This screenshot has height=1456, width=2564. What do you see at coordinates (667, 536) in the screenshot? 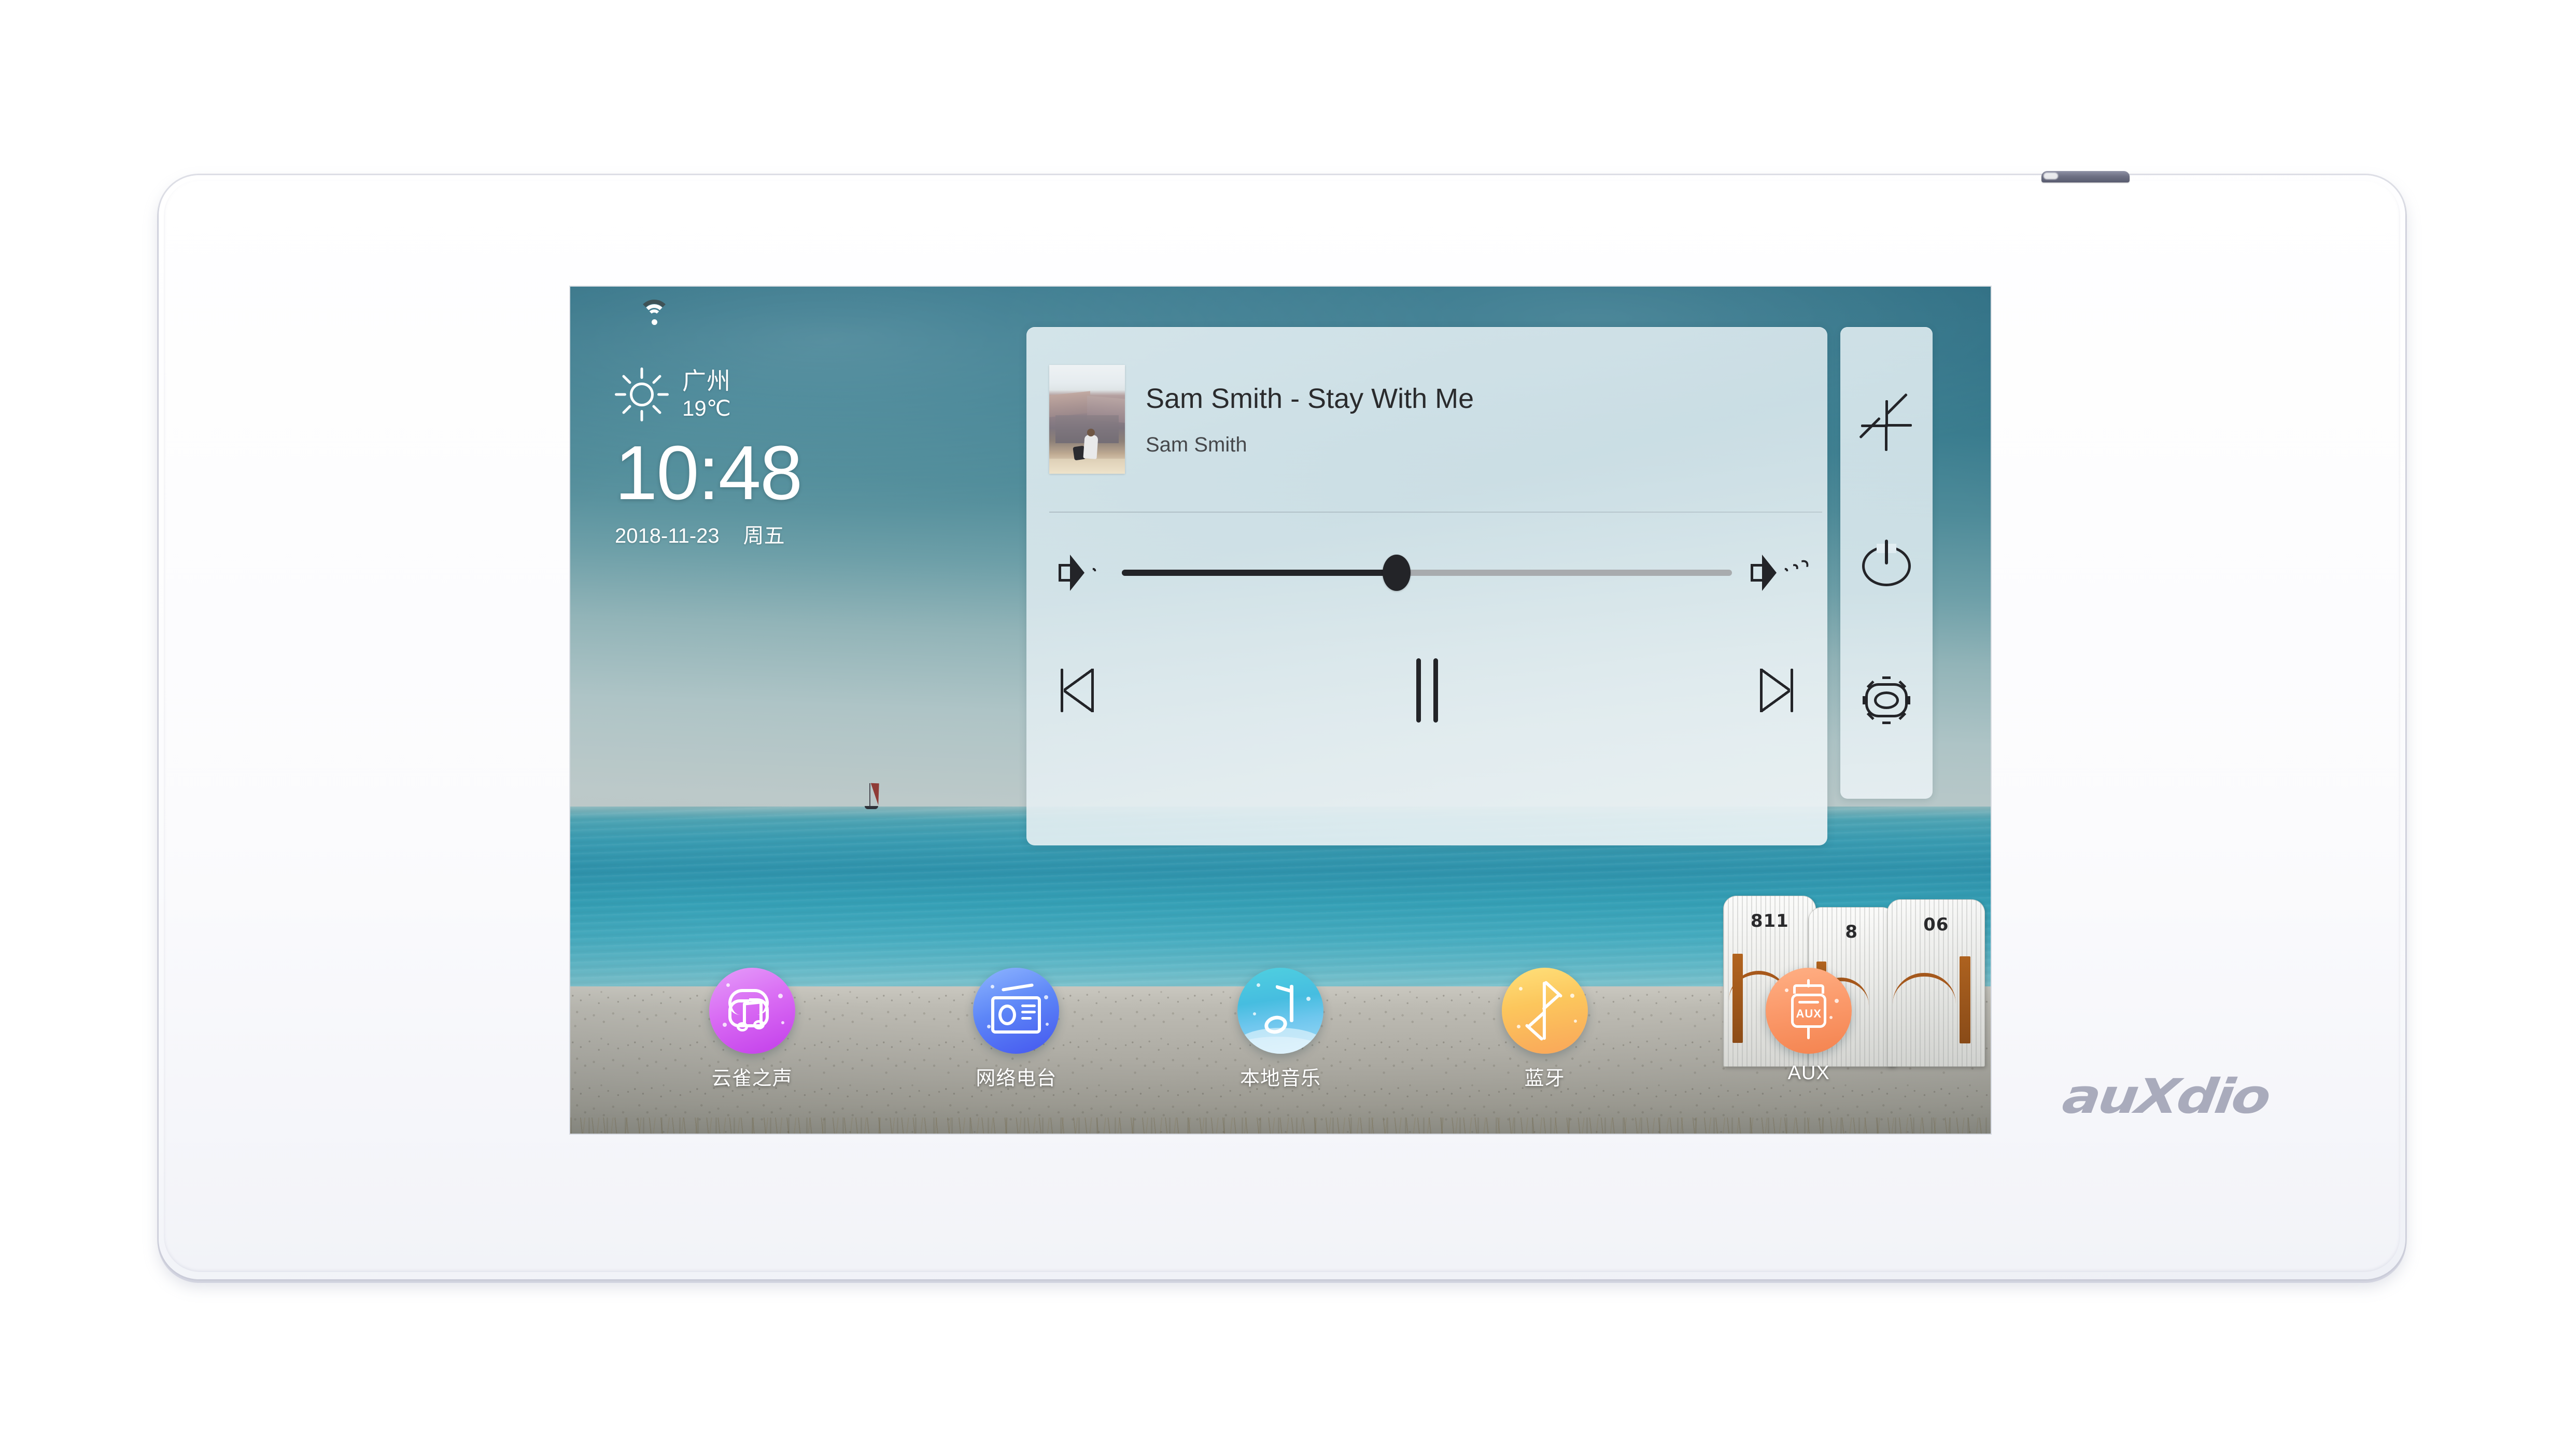
I see `clock-date: 2018-11-23` at bounding box center [667, 536].